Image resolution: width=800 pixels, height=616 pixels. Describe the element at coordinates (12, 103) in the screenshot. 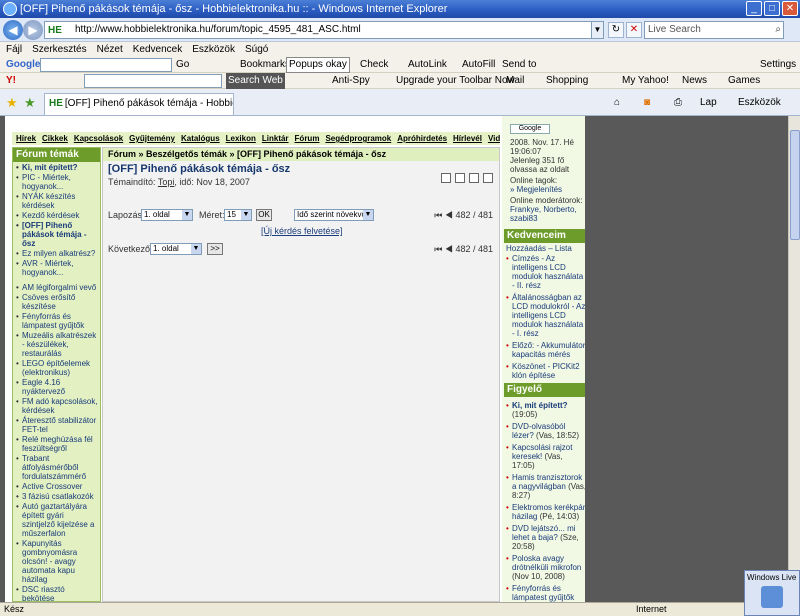

I see `favorites-star-icon: ★` at that location.